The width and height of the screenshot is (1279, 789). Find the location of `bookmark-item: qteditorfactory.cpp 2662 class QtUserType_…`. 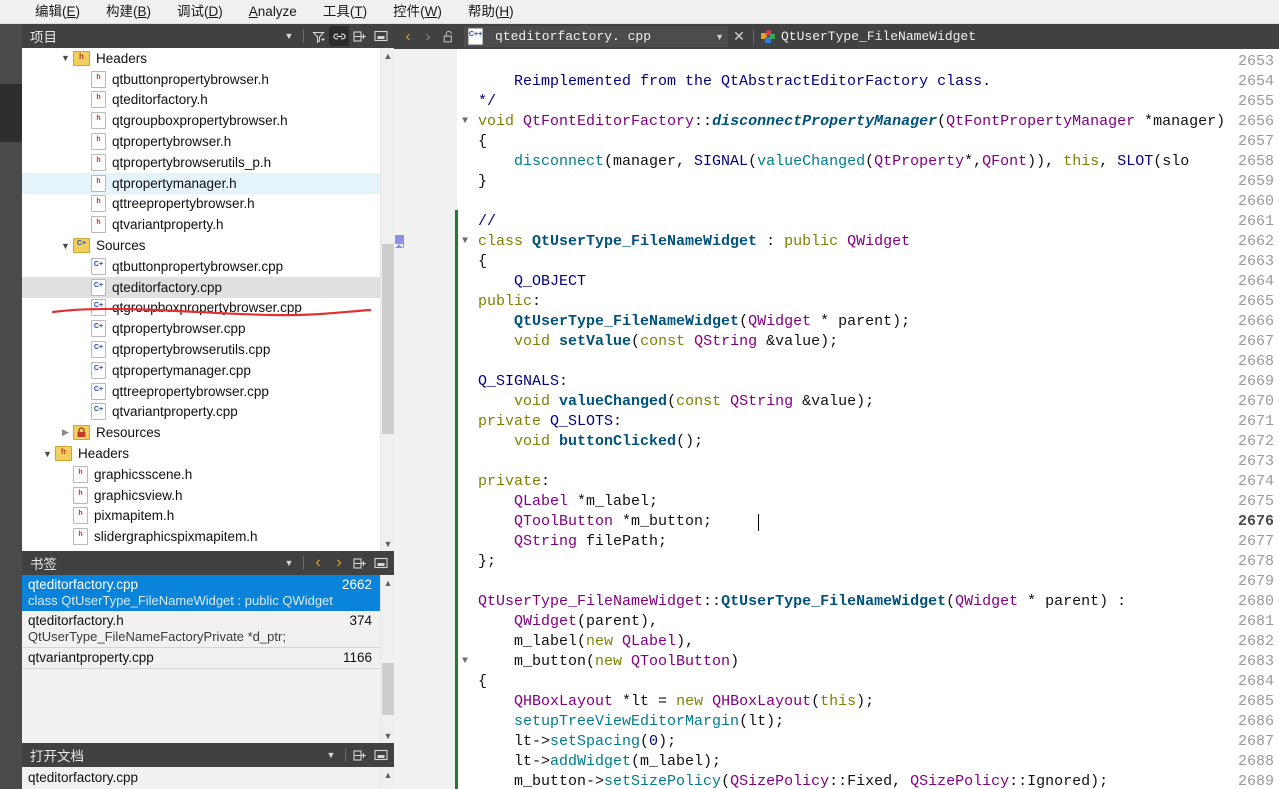

bookmark-item: qteditorfactory.cpp 2662 class QtUserType_… is located at coordinates (201, 593).